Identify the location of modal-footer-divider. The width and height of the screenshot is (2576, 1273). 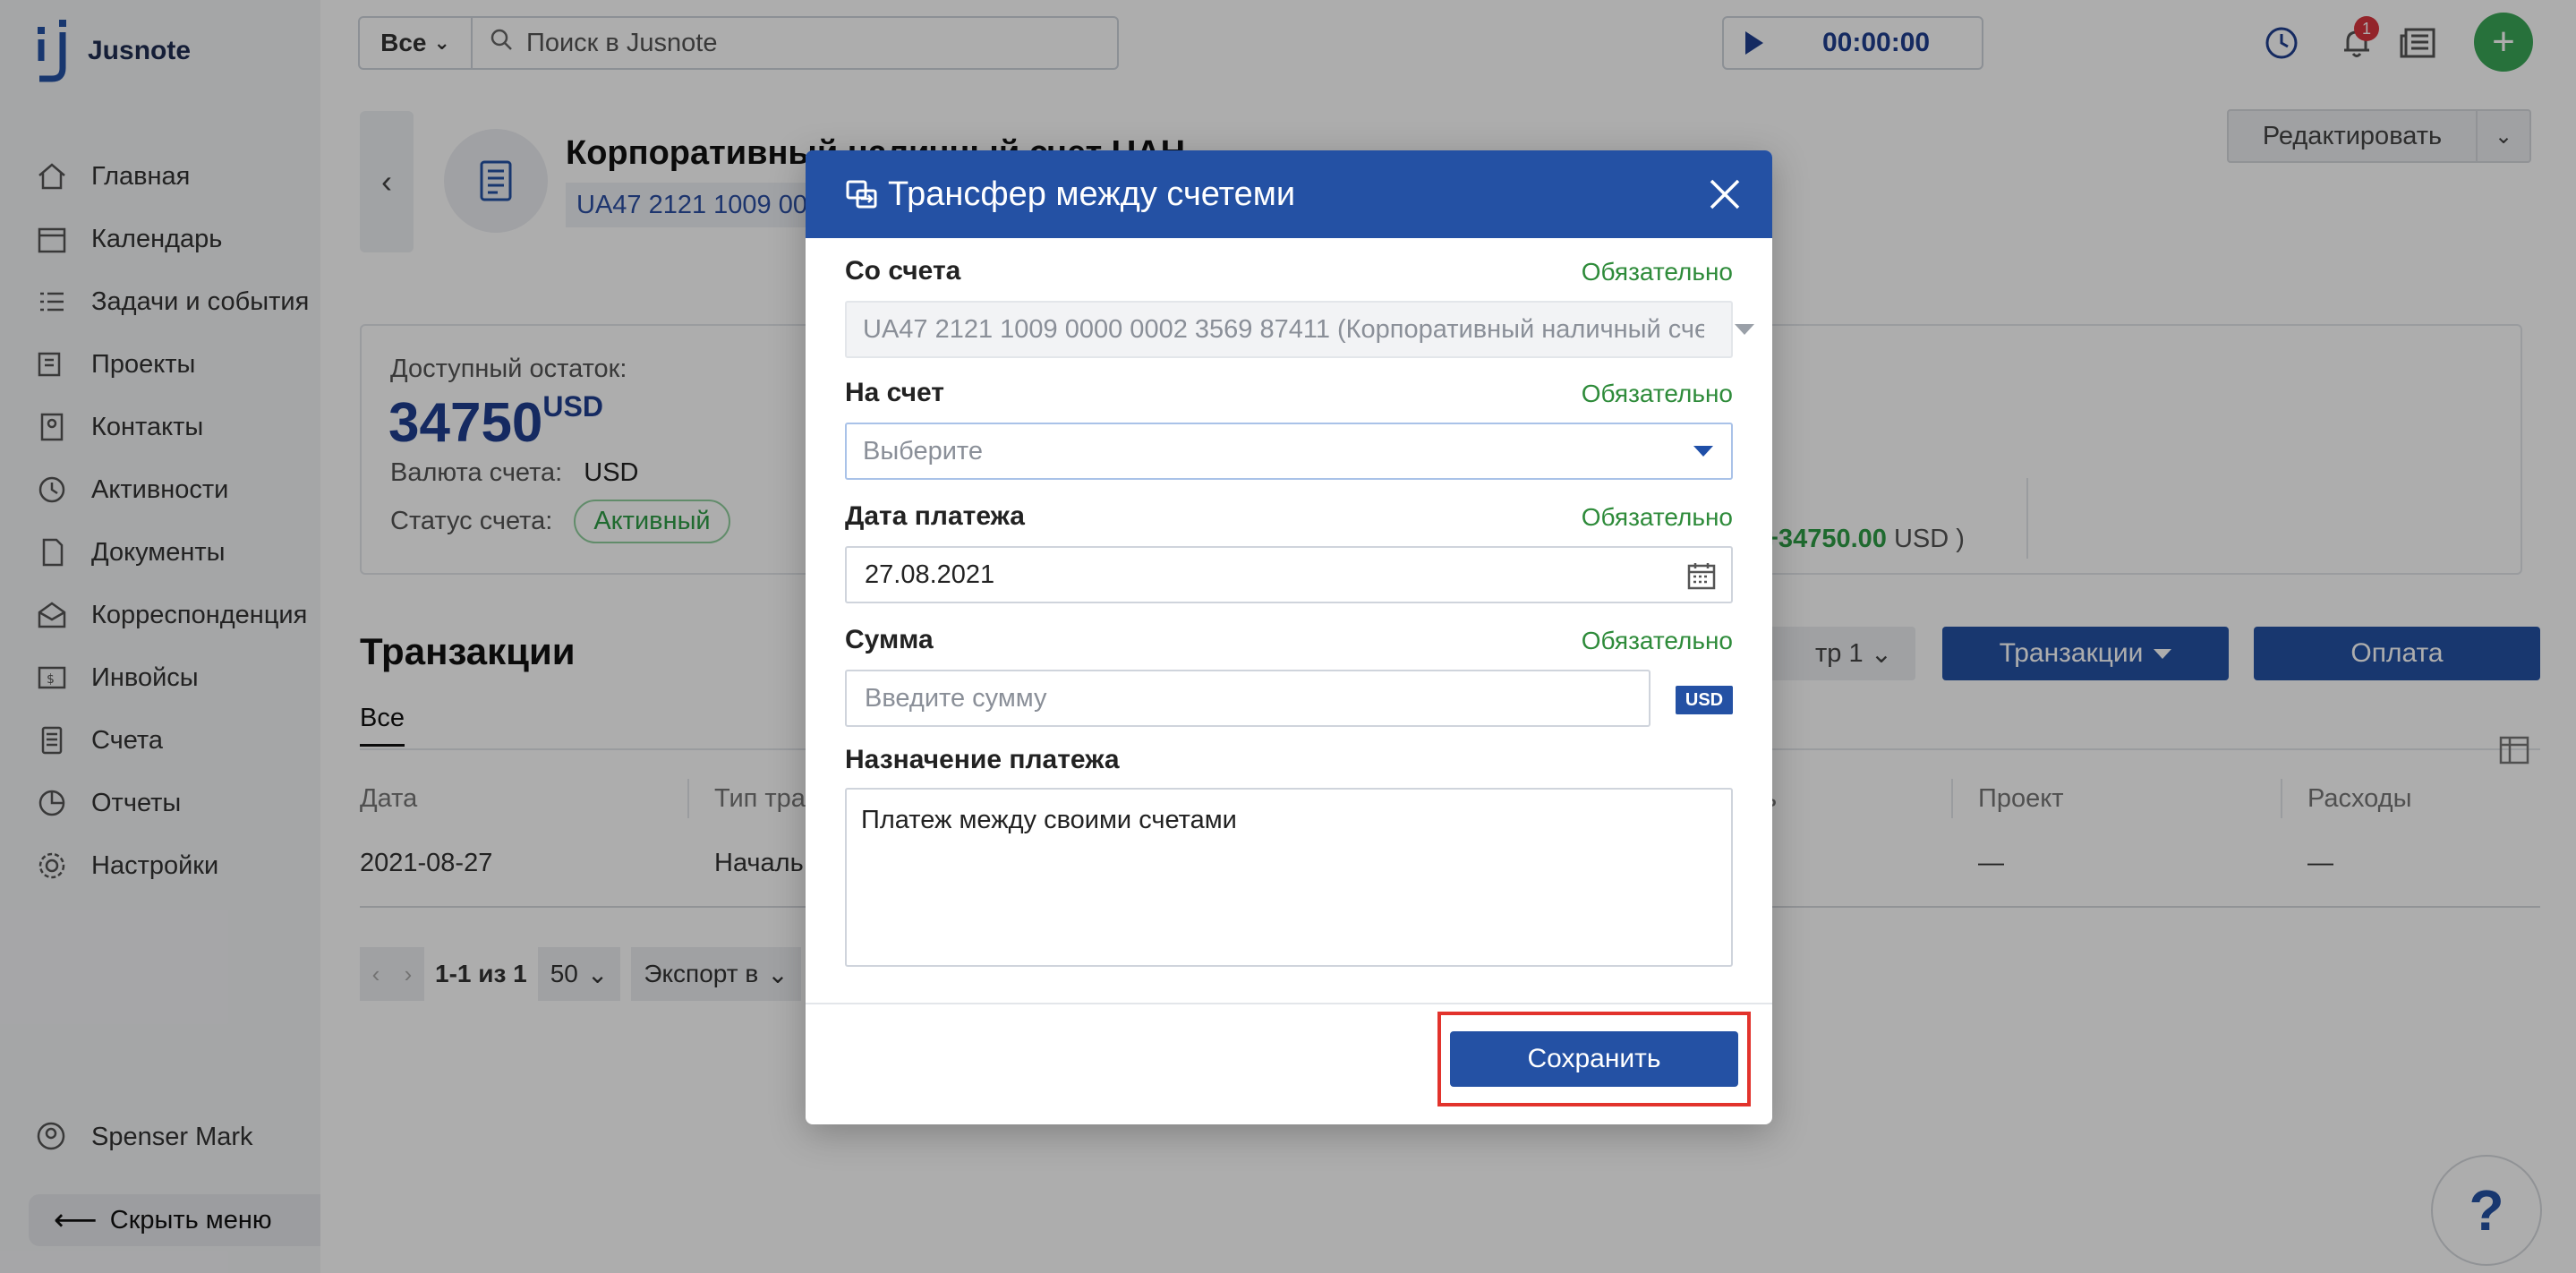
(1289, 1003).